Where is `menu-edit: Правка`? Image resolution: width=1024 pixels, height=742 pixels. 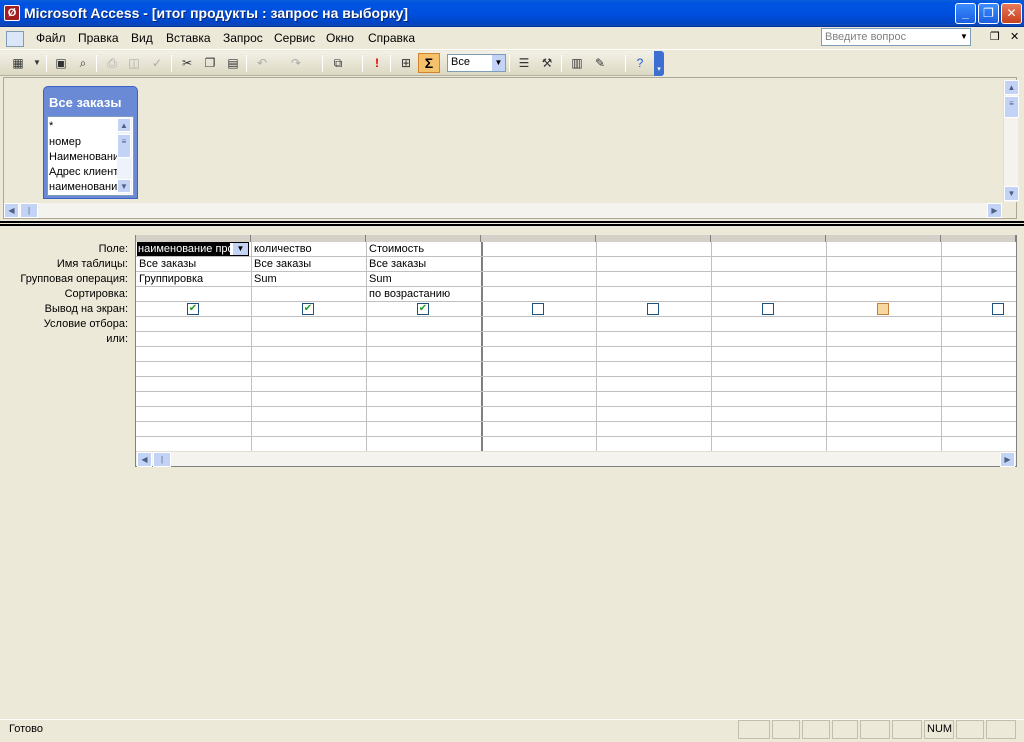
menu-edit: Правка is located at coordinates (98, 38).